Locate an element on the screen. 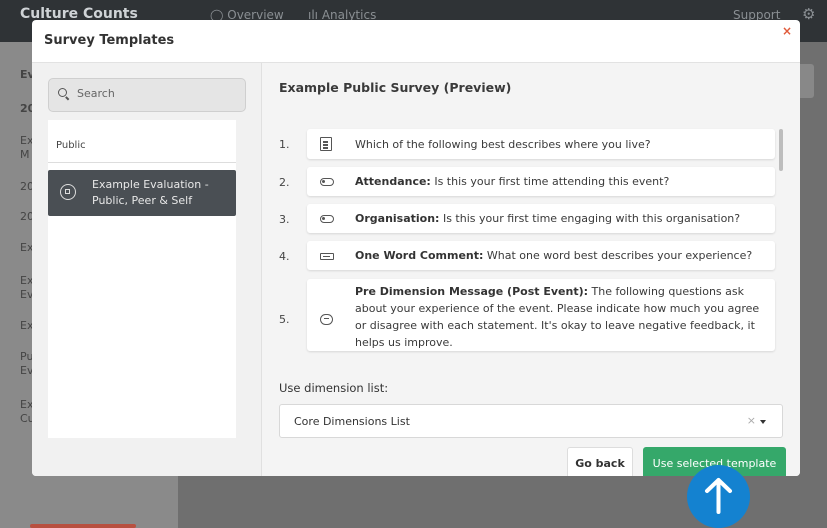  template-icon is located at coordinates (68, 192).